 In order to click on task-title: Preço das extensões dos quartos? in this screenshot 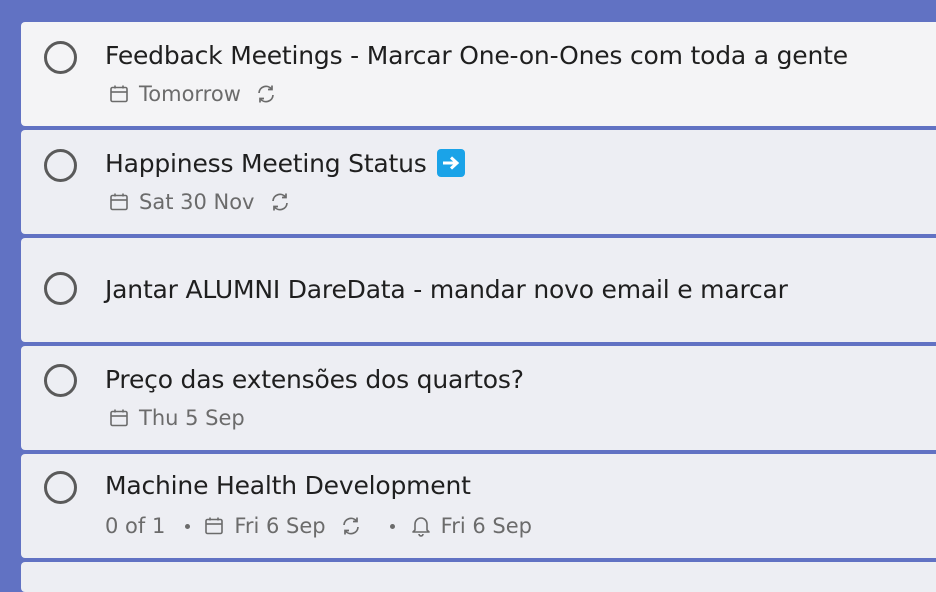, I will do `click(314, 380)`.